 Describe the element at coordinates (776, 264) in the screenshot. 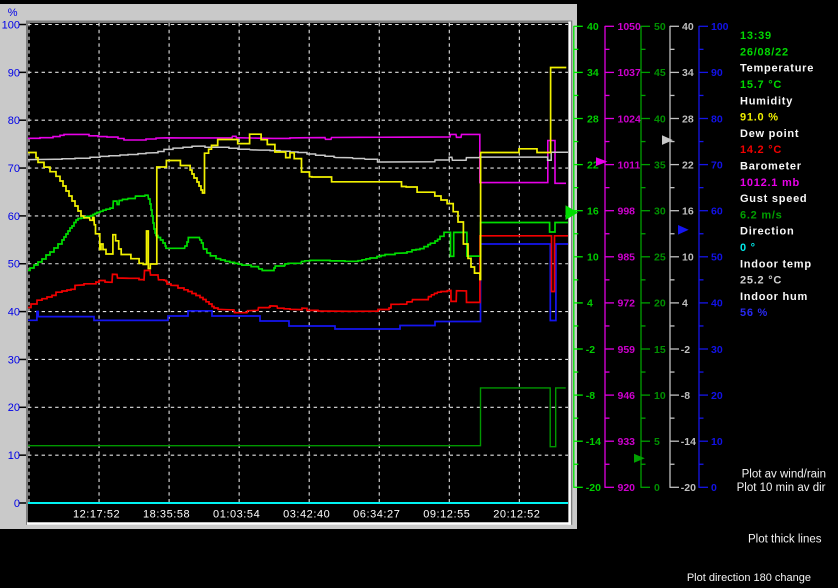

I see `svg-text: Indoor temp` at that location.